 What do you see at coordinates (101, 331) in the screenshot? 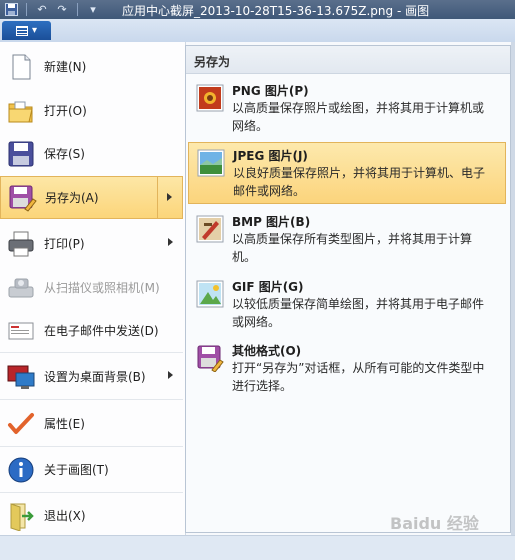
I see `menu-item-label: 在电子邮件中发送(D)` at bounding box center [101, 331].